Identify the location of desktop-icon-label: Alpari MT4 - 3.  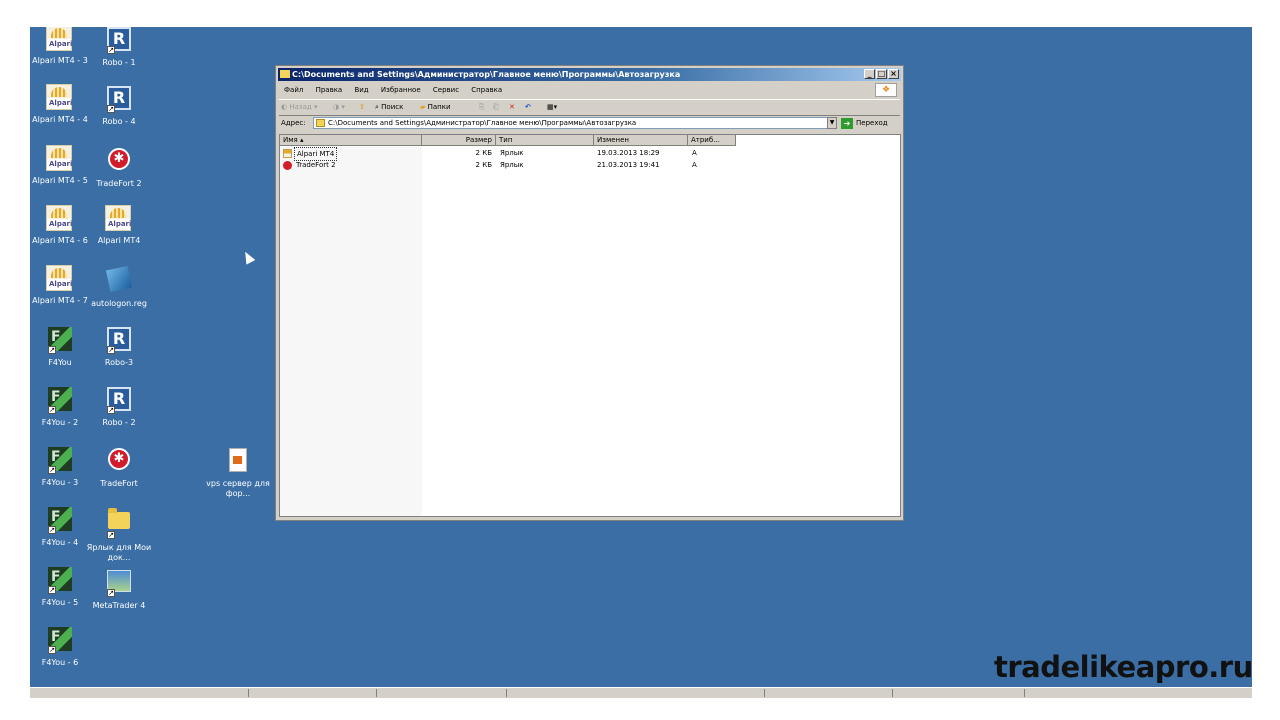
(60, 60).